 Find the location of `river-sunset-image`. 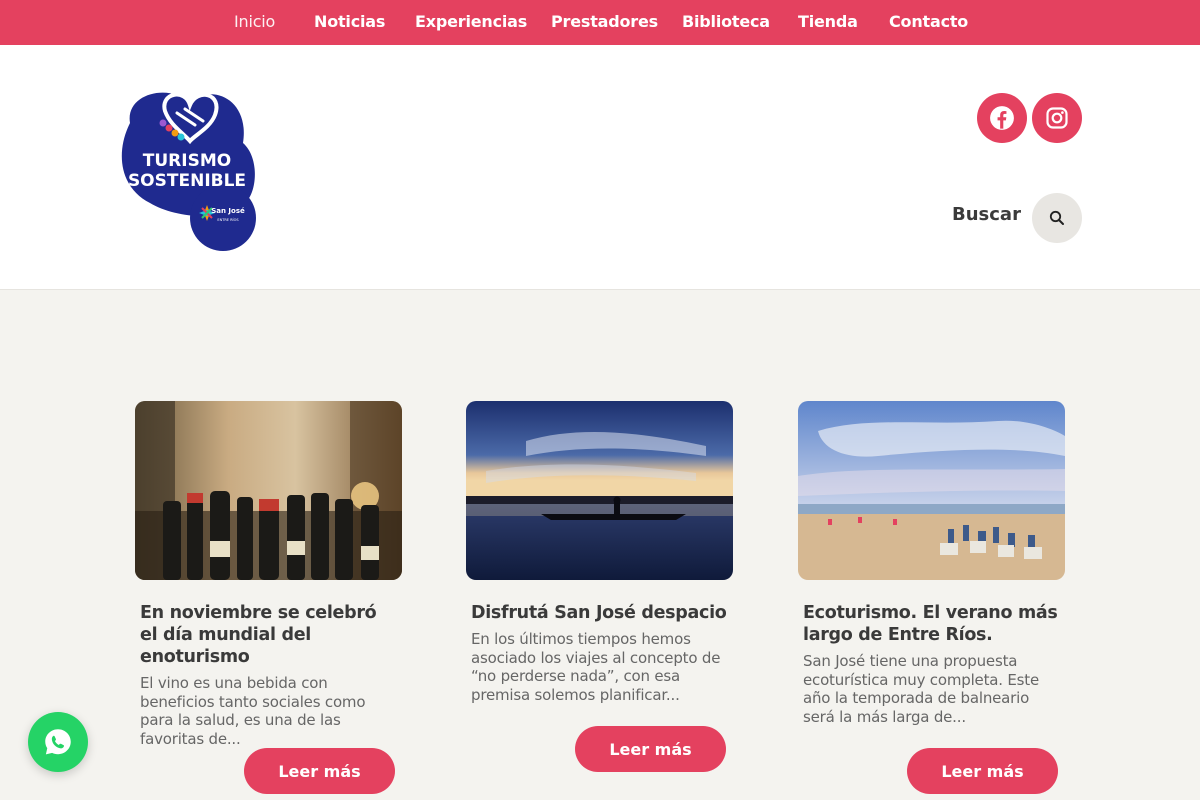

river-sunset-image is located at coordinates (599, 490).